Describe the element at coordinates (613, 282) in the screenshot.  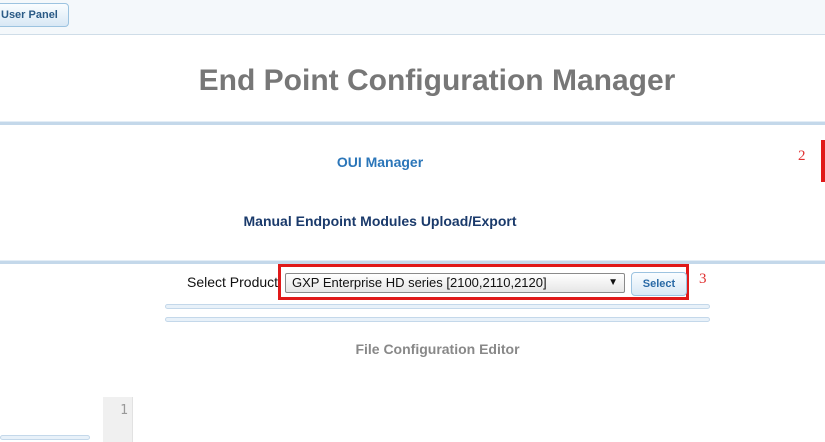
I see `dropdown-arrow-icon: ▼` at that location.